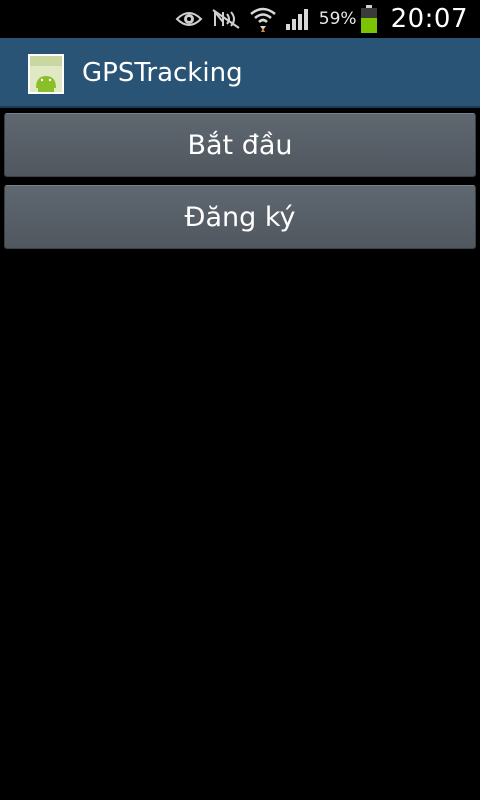  Describe the element at coordinates (162, 73) in the screenshot. I see `app-title: GPSTracking` at that location.